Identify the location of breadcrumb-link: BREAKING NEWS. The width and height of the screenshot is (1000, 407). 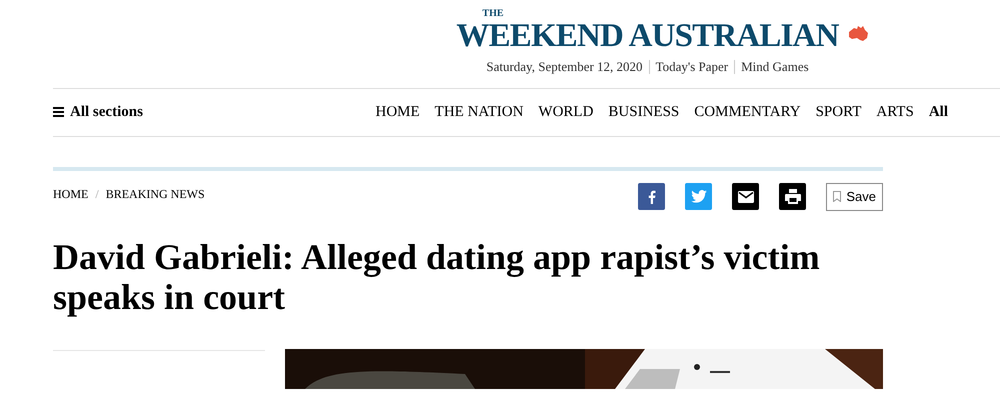
(155, 193).